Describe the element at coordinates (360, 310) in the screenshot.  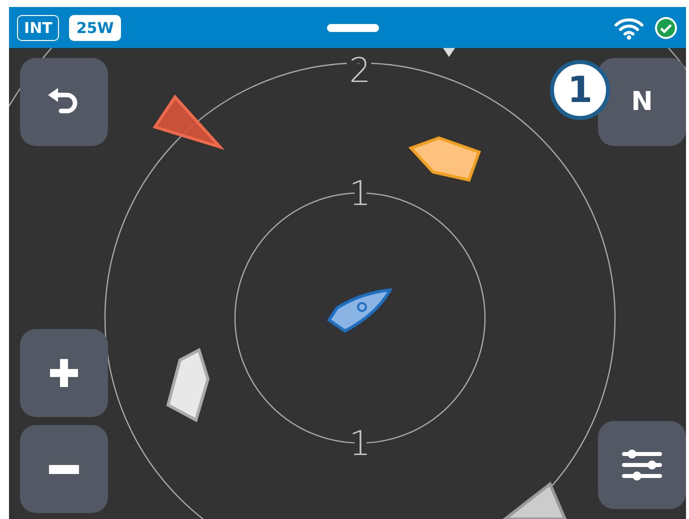
I see `own-boat-icon` at that location.